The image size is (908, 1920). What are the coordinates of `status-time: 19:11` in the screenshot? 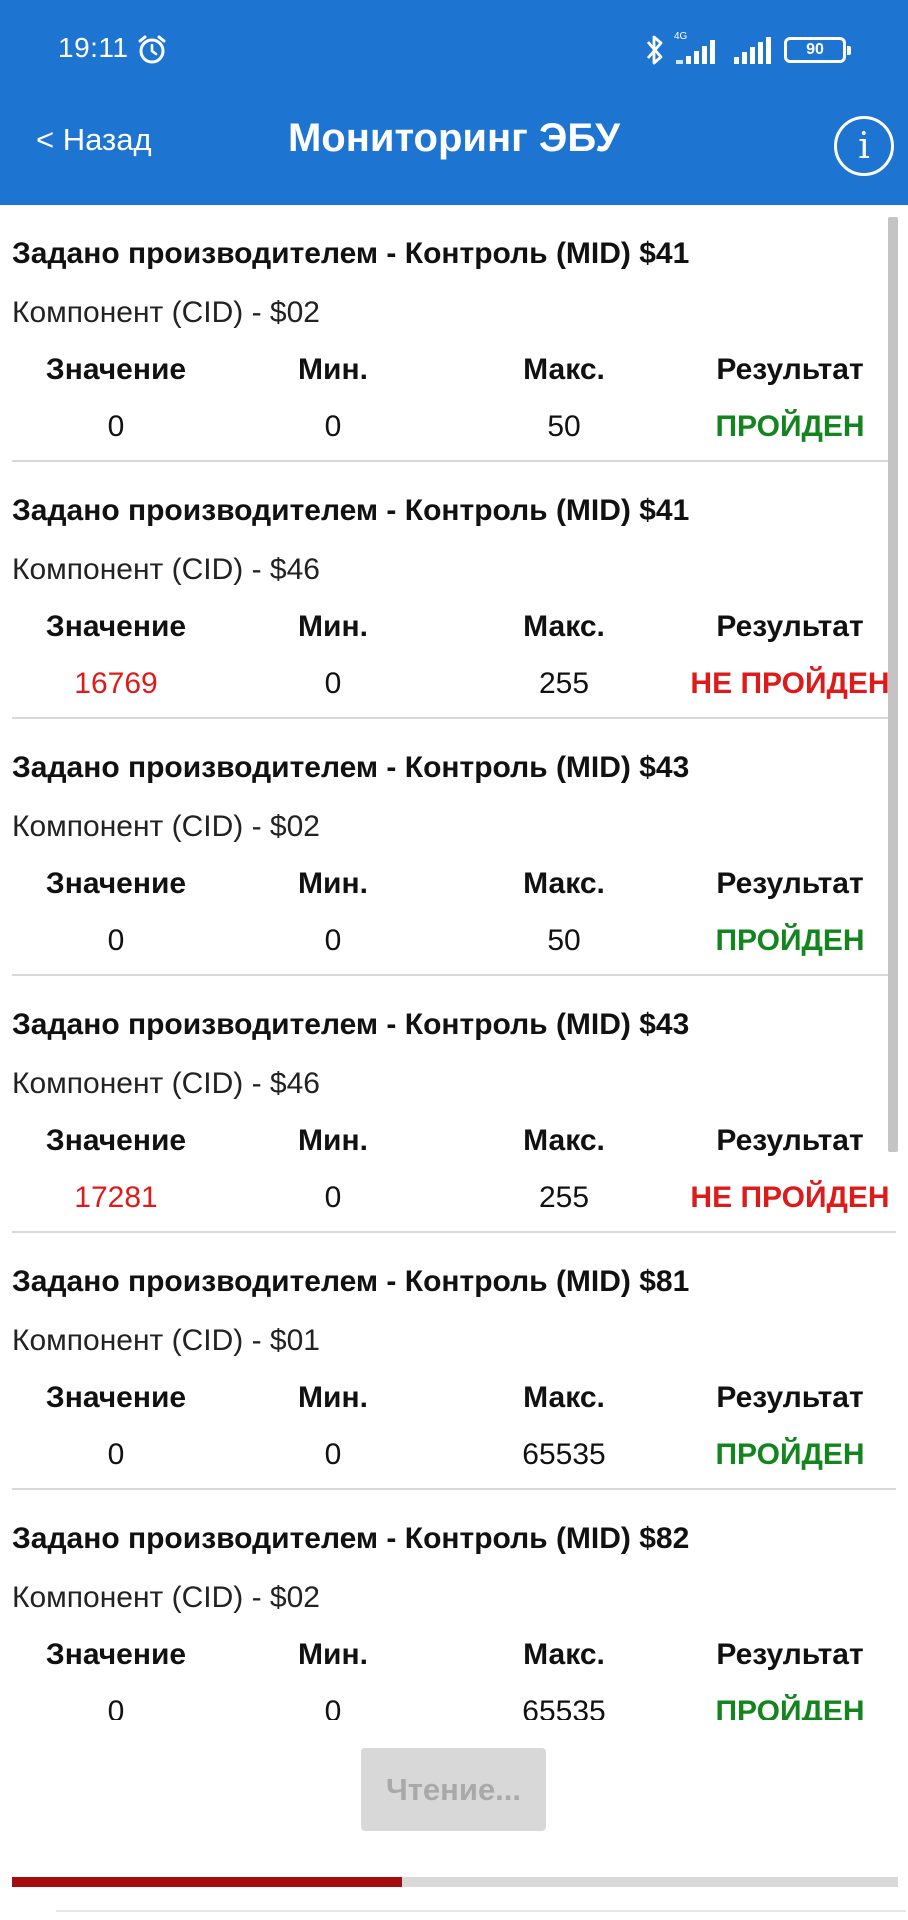 It's located at (93, 47).